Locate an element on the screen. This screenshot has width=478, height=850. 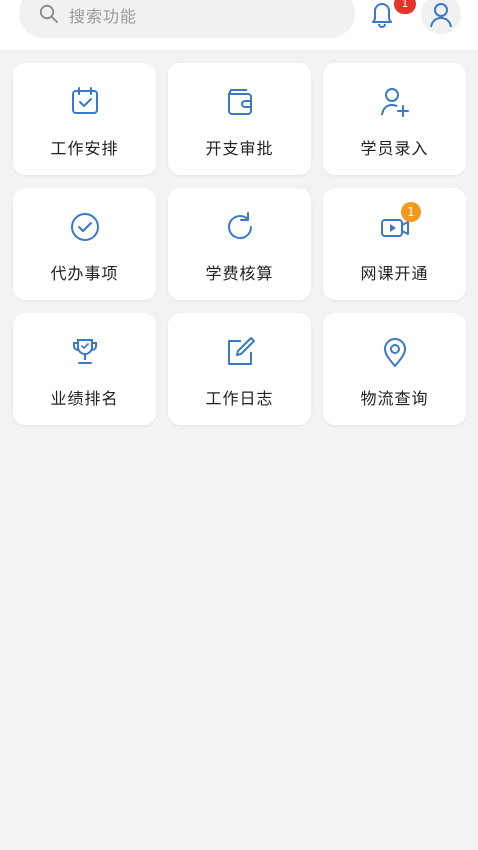
menu-item-label: 业绩排名 is located at coordinates (84, 398).